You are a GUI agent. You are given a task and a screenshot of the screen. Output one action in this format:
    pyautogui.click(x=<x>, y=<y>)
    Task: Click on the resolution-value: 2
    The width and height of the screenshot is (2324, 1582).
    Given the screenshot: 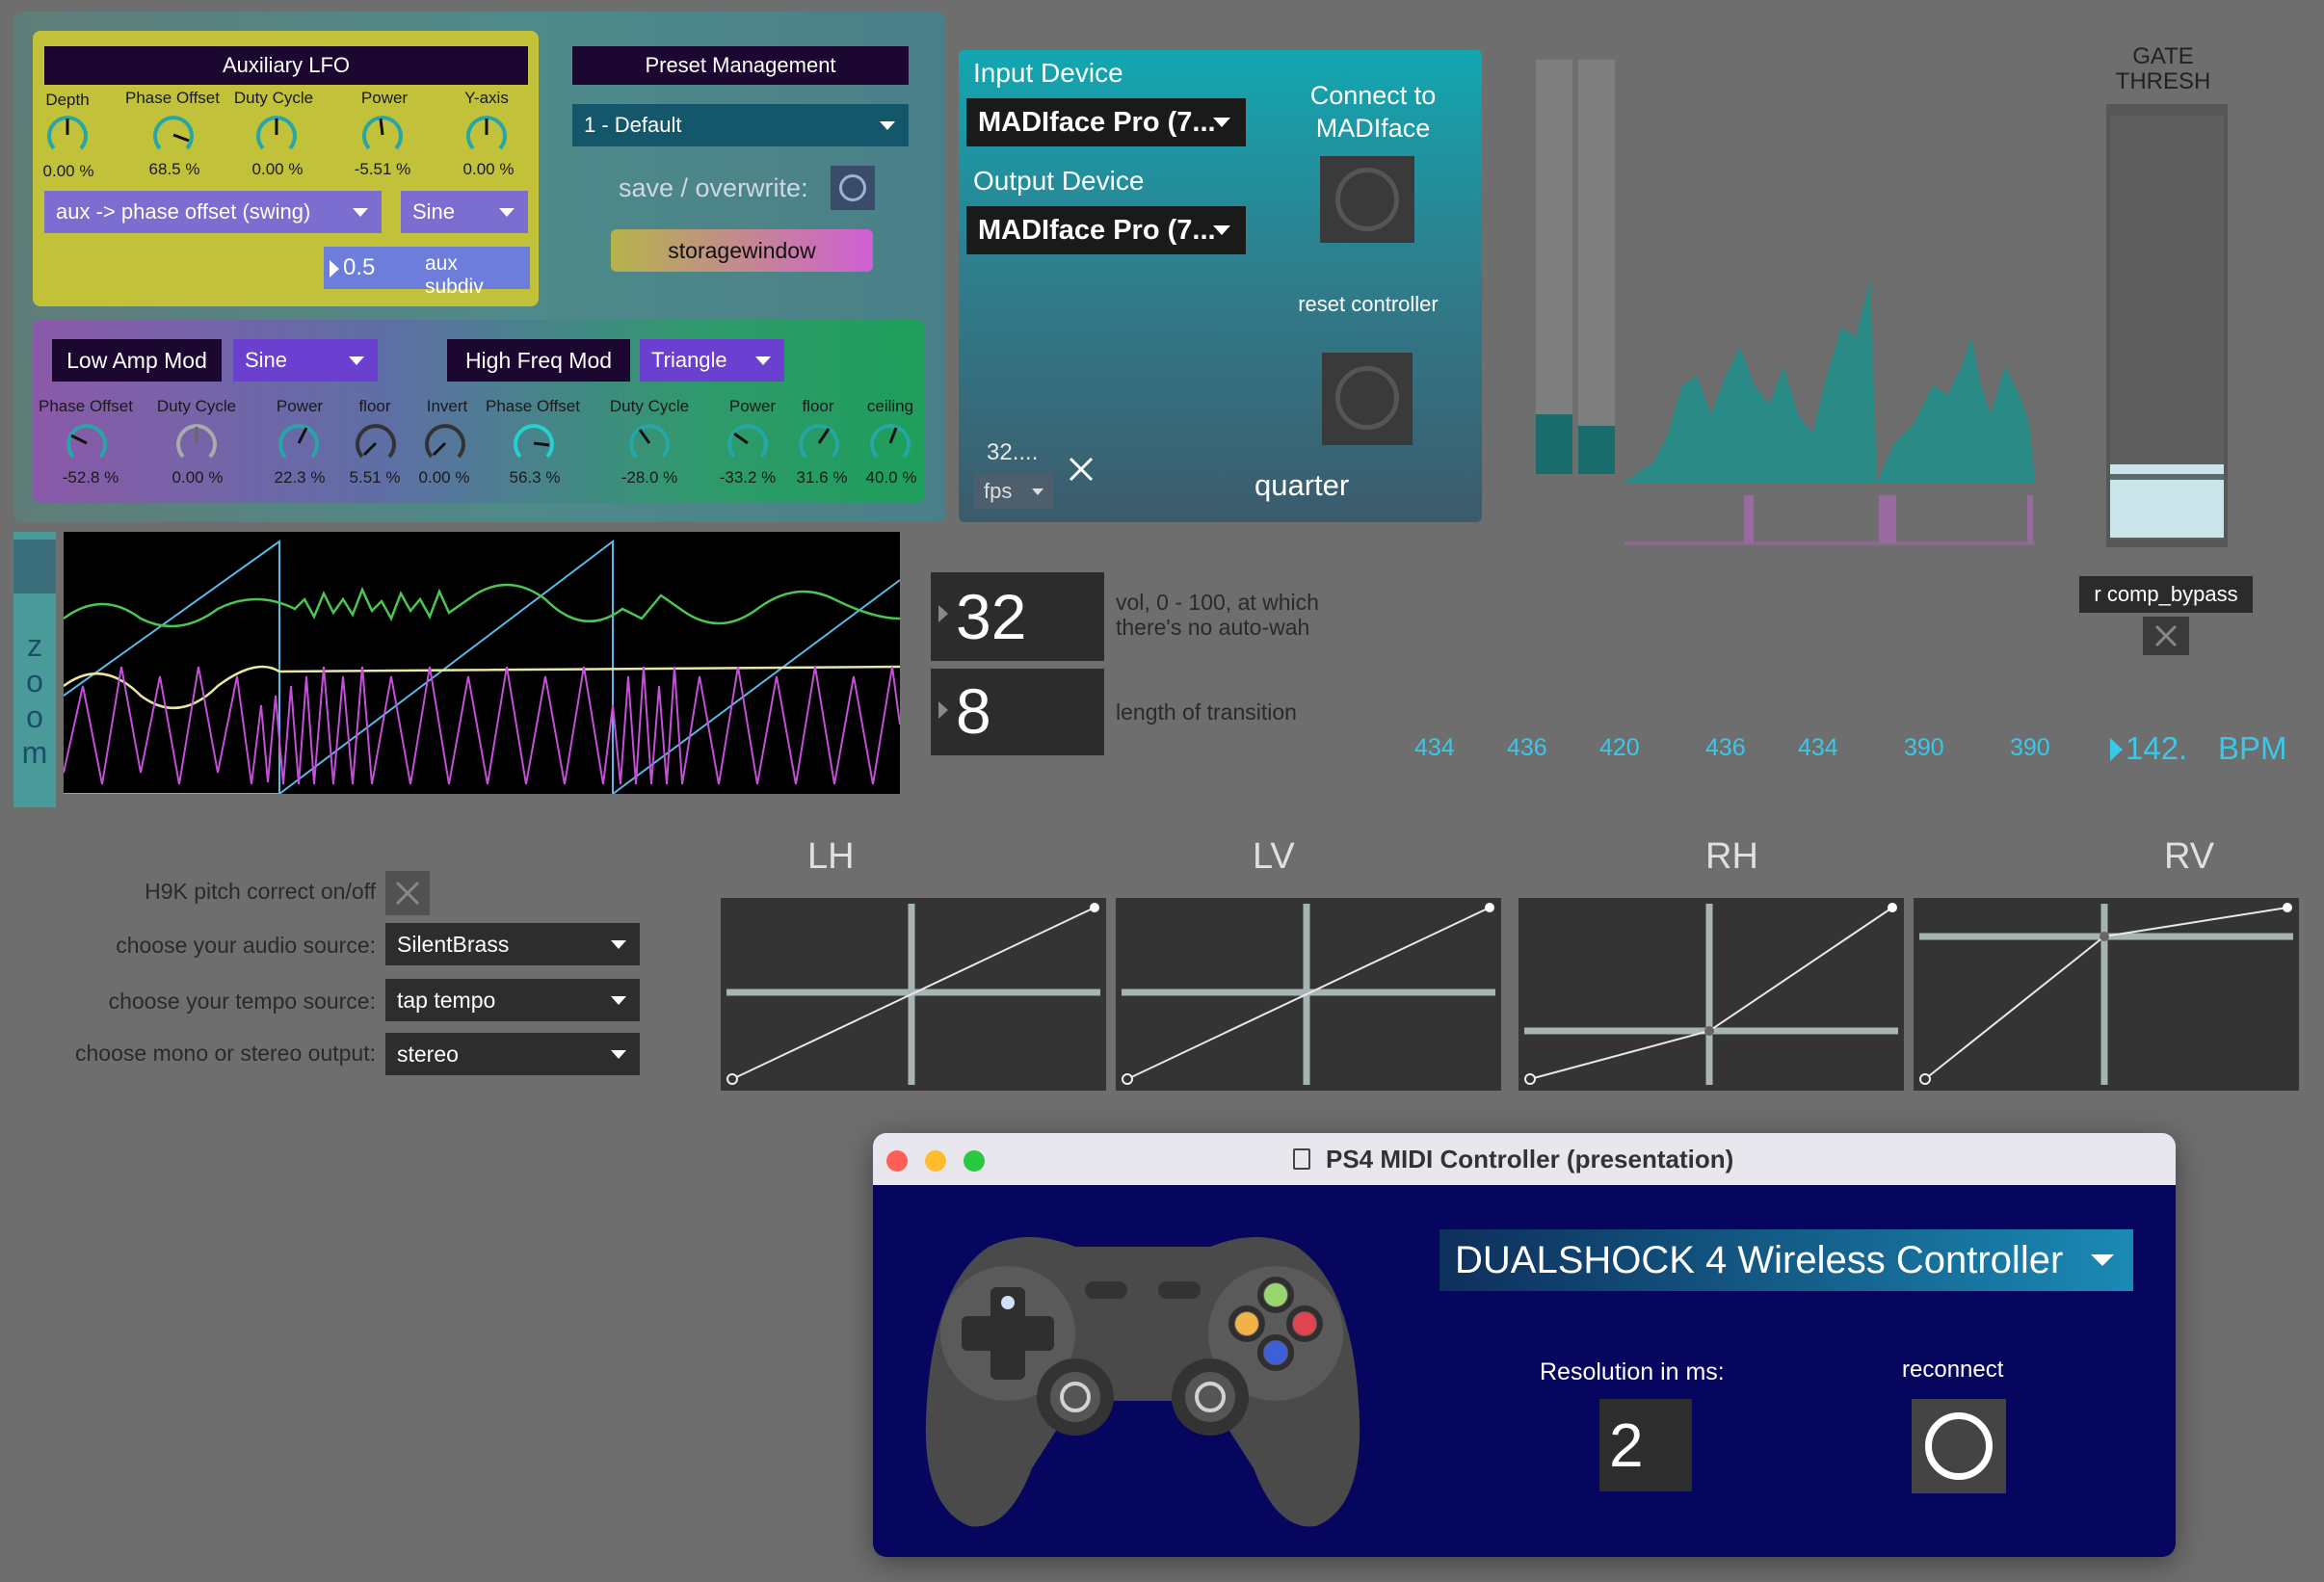 What is the action you would take?
    pyautogui.click(x=1627, y=1445)
    